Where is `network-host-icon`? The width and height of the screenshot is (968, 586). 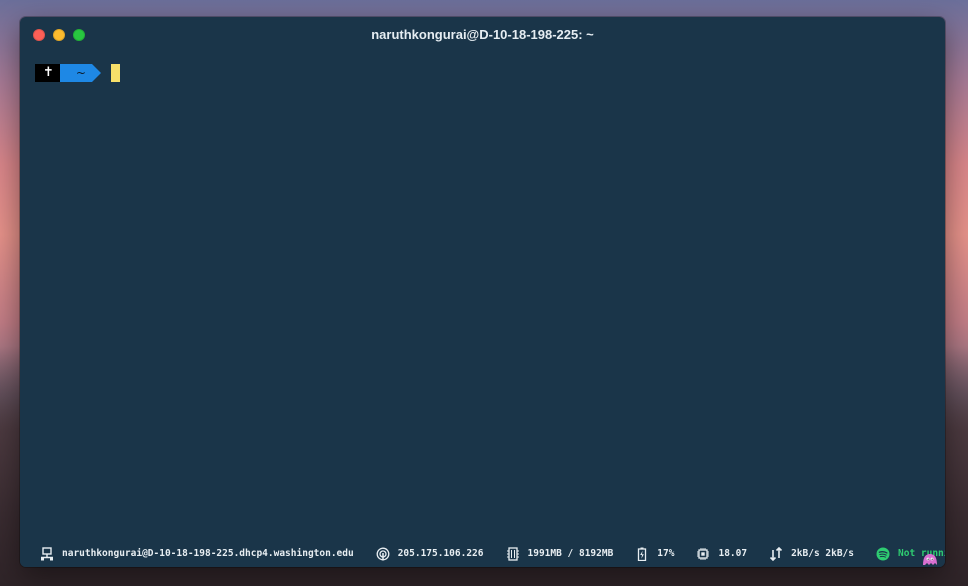
network-host-icon is located at coordinates (47, 553).